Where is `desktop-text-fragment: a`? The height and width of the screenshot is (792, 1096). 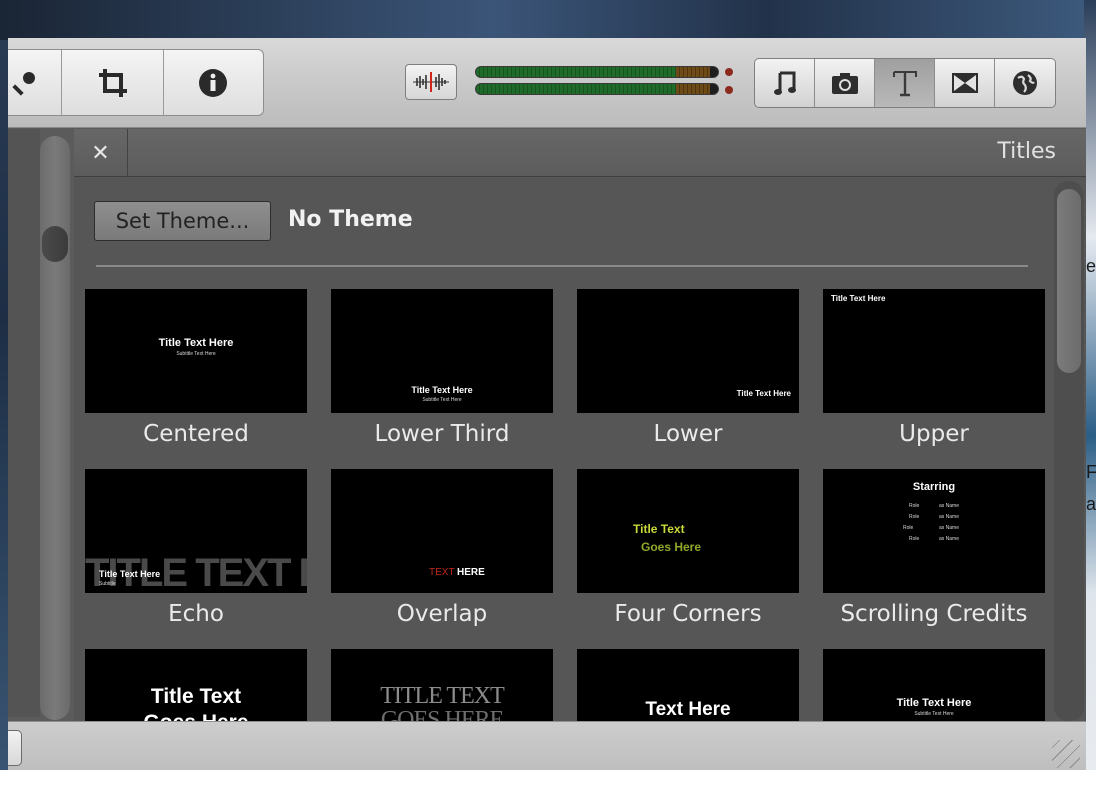 desktop-text-fragment: a is located at coordinates (1091, 504).